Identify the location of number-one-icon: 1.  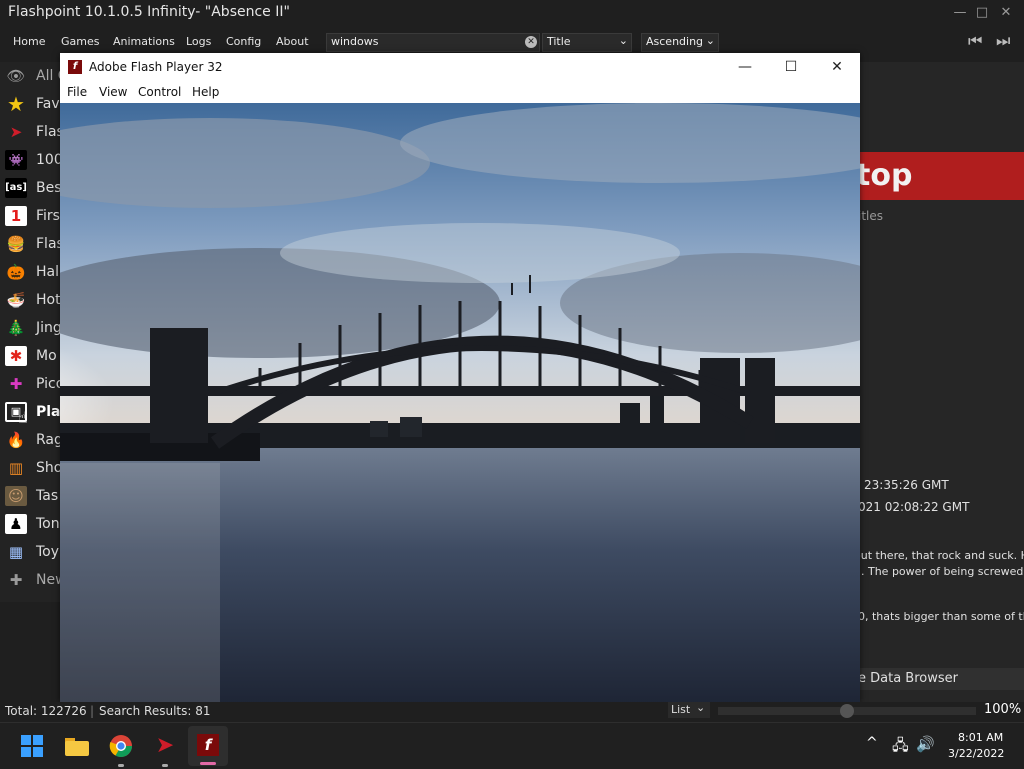
(16, 216).